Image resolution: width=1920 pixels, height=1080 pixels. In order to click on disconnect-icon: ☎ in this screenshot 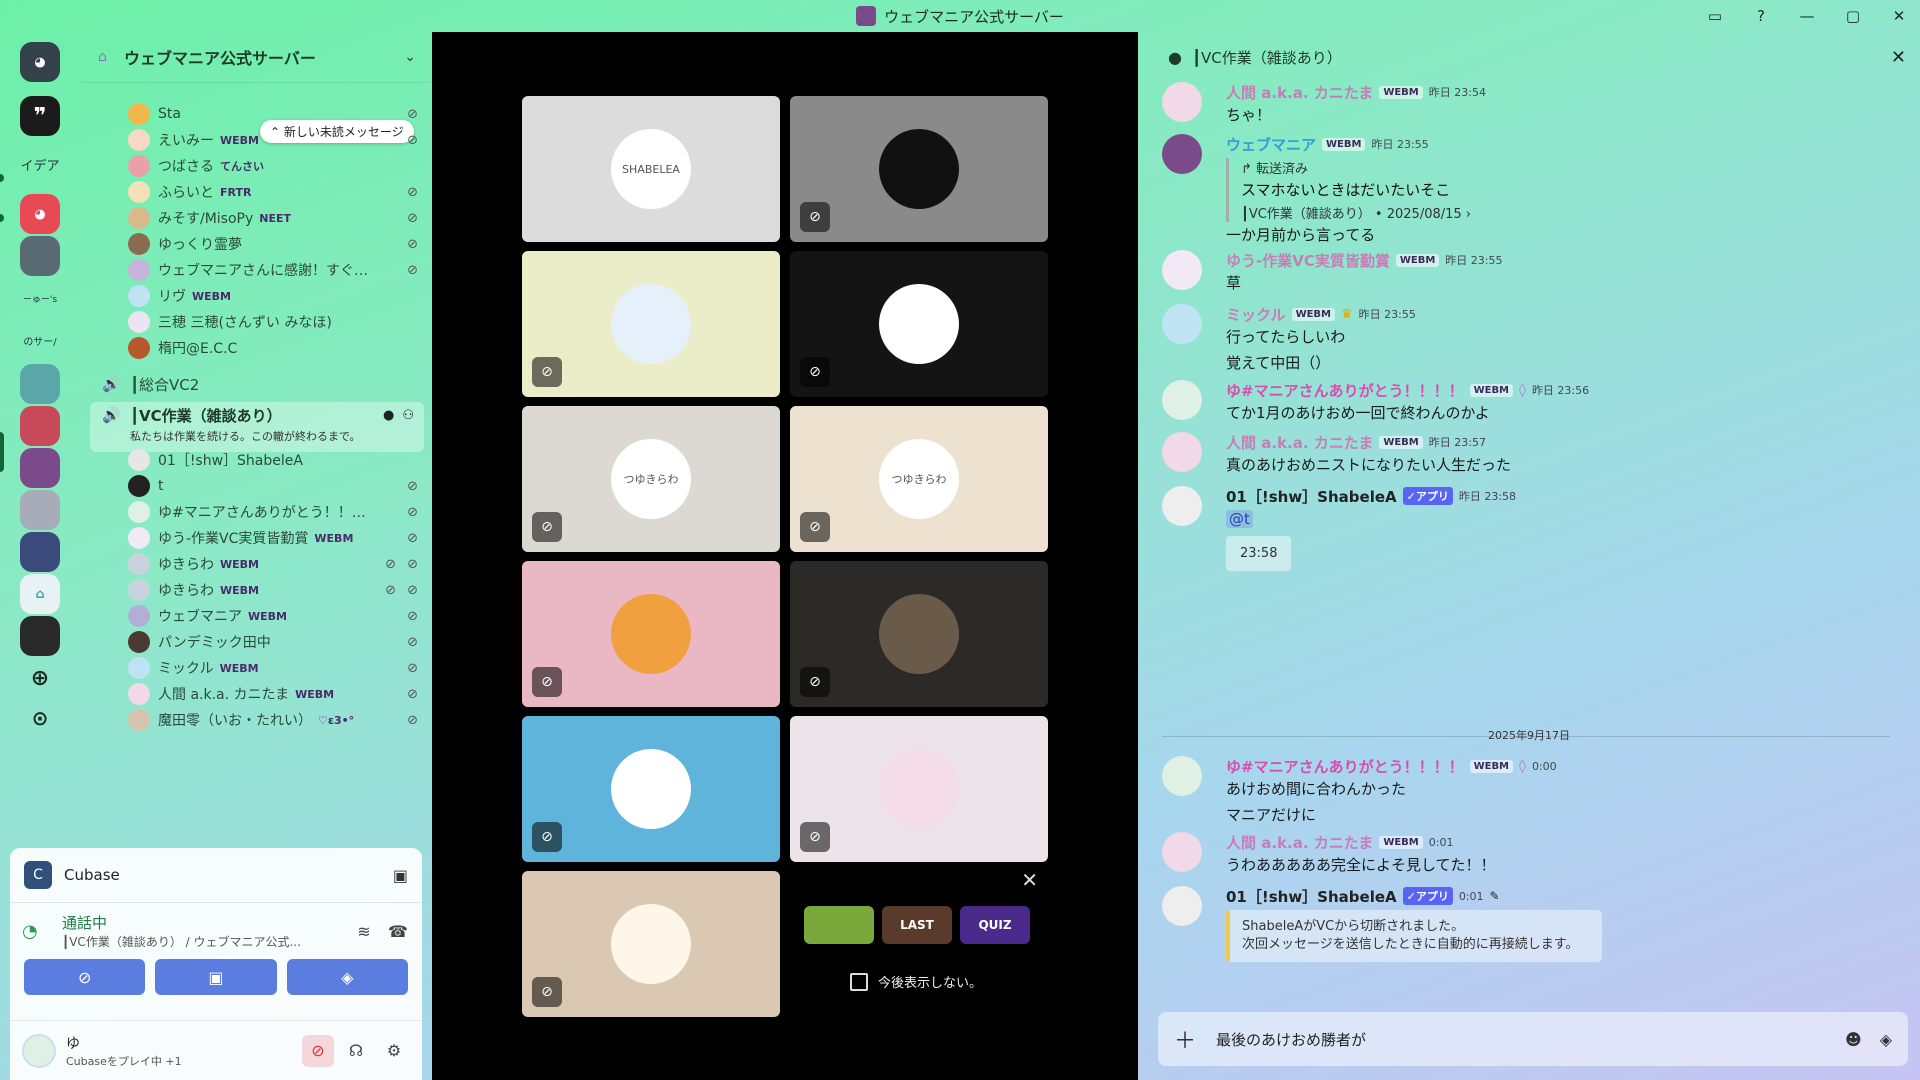, I will do `click(398, 931)`.